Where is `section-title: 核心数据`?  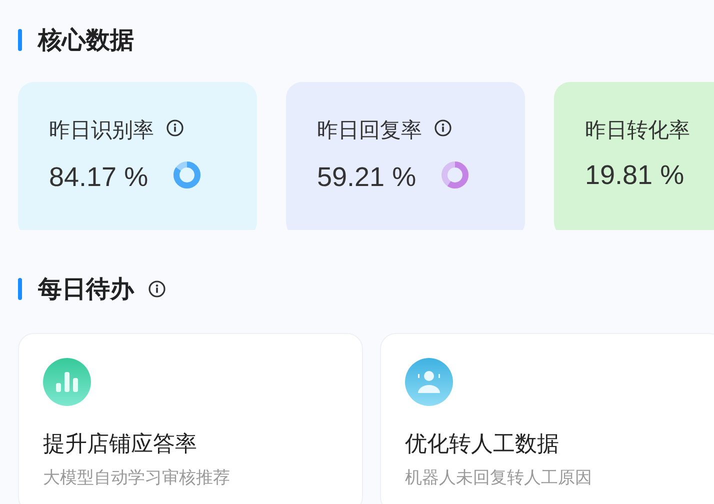 section-title: 核心数据 is located at coordinates (86, 40).